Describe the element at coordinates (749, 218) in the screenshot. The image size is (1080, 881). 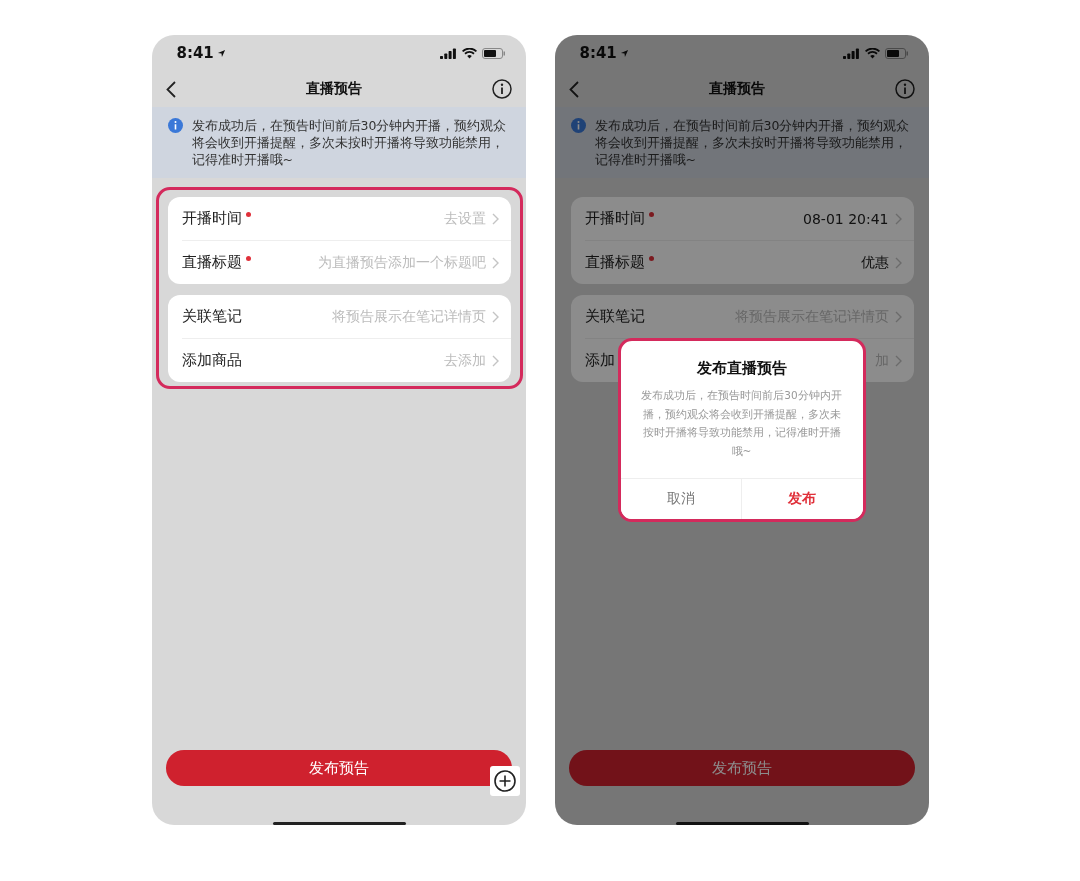
I see `form-row: 开播时间 08-01 20:41` at that location.